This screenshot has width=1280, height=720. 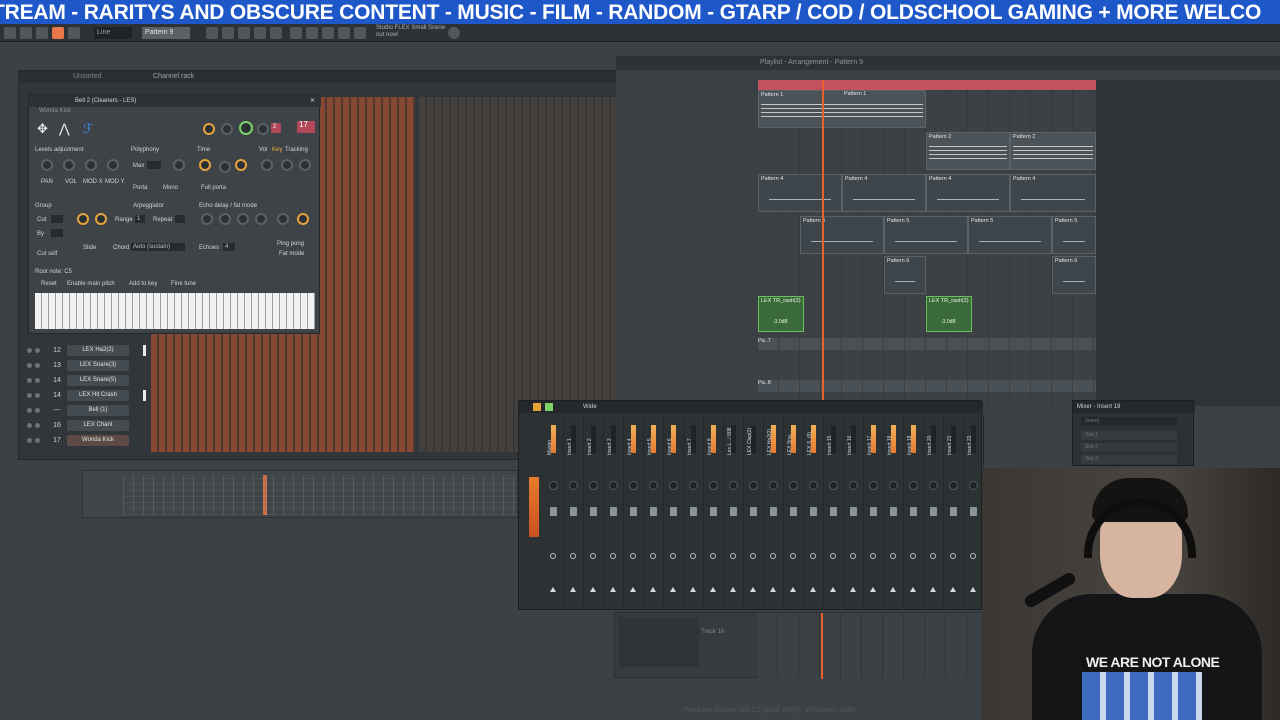 I want to click on pitch-knob, so click(x=263, y=129).